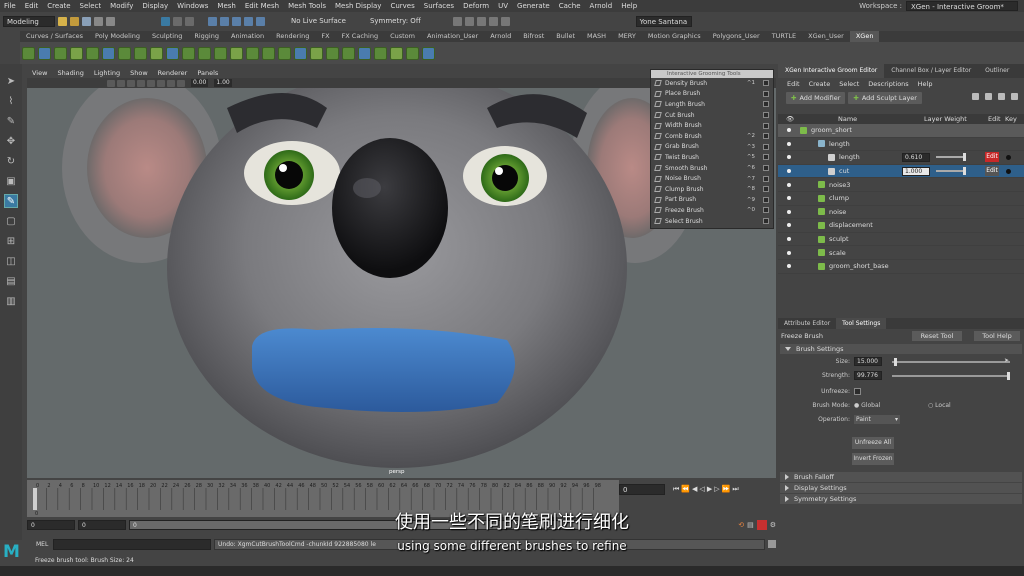 The height and width of the screenshot is (576, 1024). What do you see at coordinates (395, 21) in the screenshot?
I see `symmetry-label: Symmetry: Off` at bounding box center [395, 21].